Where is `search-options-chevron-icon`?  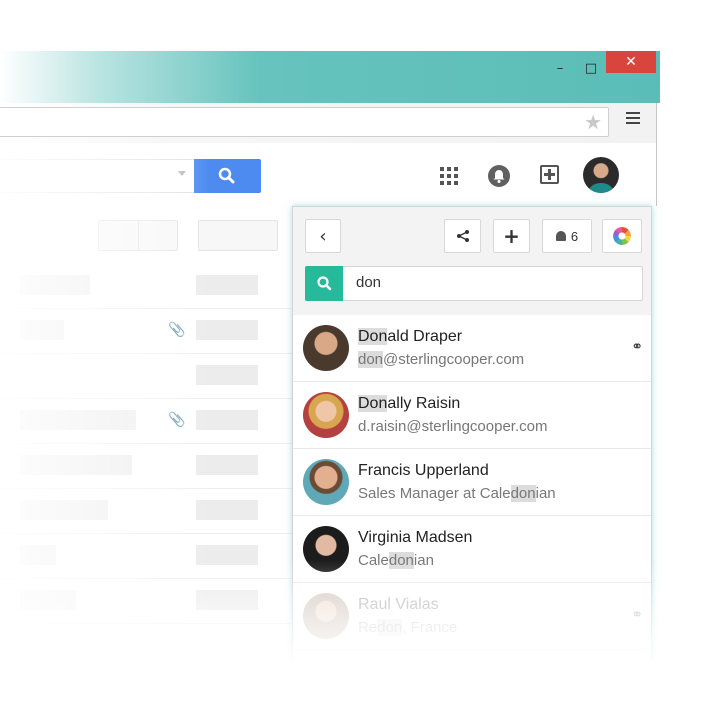
search-options-chevron-icon is located at coordinates (182, 173).